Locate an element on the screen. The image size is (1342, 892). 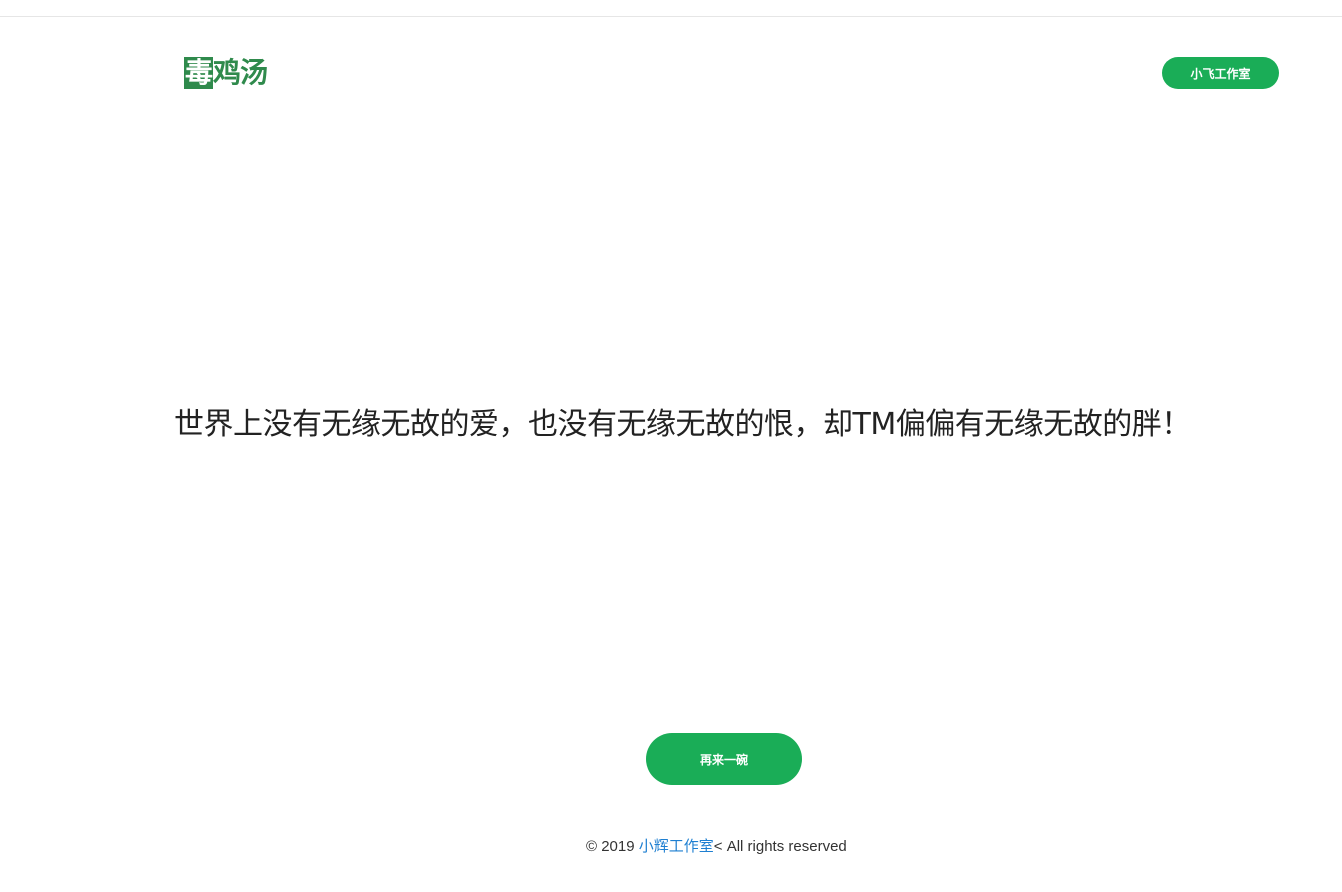
studio-link: 小辉工作室 is located at coordinates (676, 846).